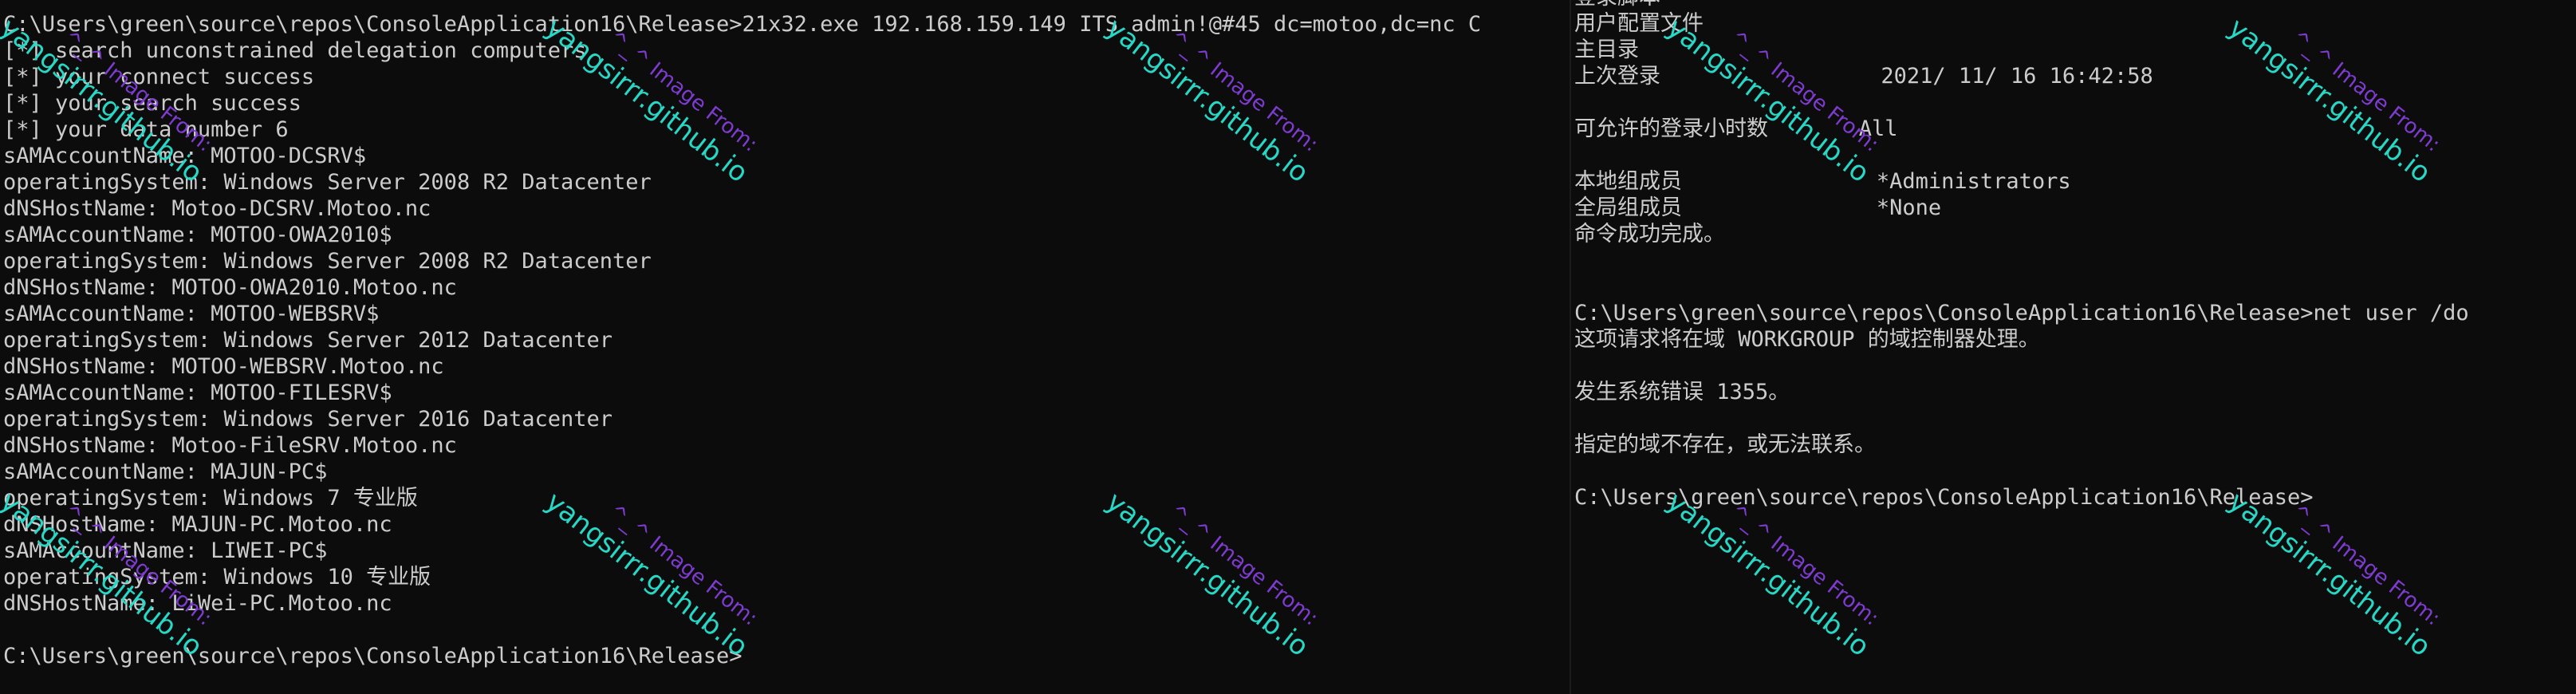 The image size is (2576, 694). I want to click on terminal-line: 主目录, so click(1606, 49).